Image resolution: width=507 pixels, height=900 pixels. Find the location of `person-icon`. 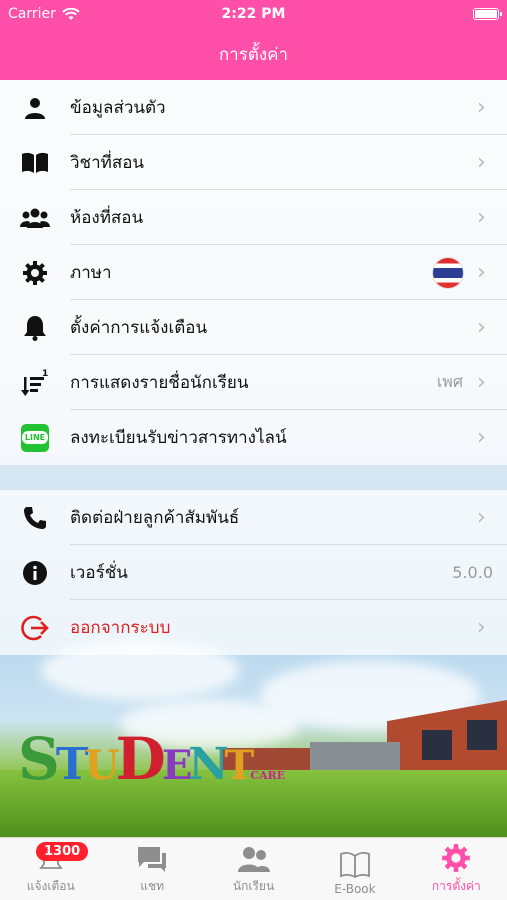

person-icon is located at coordinates (35, 108).